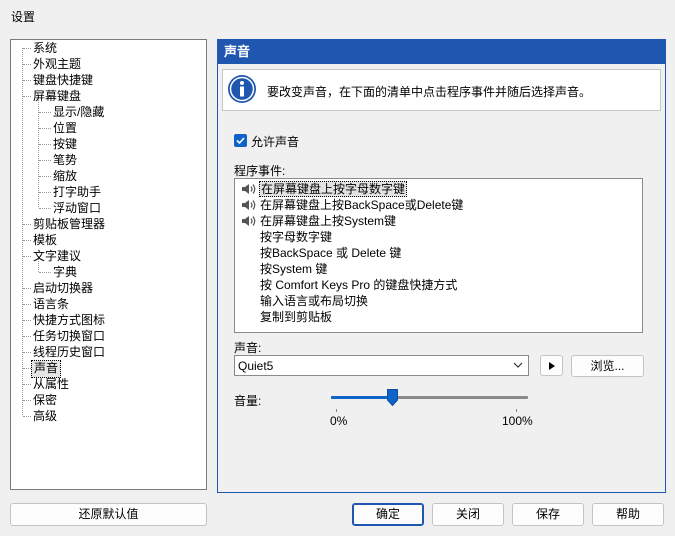 The image size is (675, 536). What do you see at coordinates (362, 205) in the screenshot?
I see `event-label: 在屏幕键盘上按BackSpace或Delete键` at bounding box center [362, 205].